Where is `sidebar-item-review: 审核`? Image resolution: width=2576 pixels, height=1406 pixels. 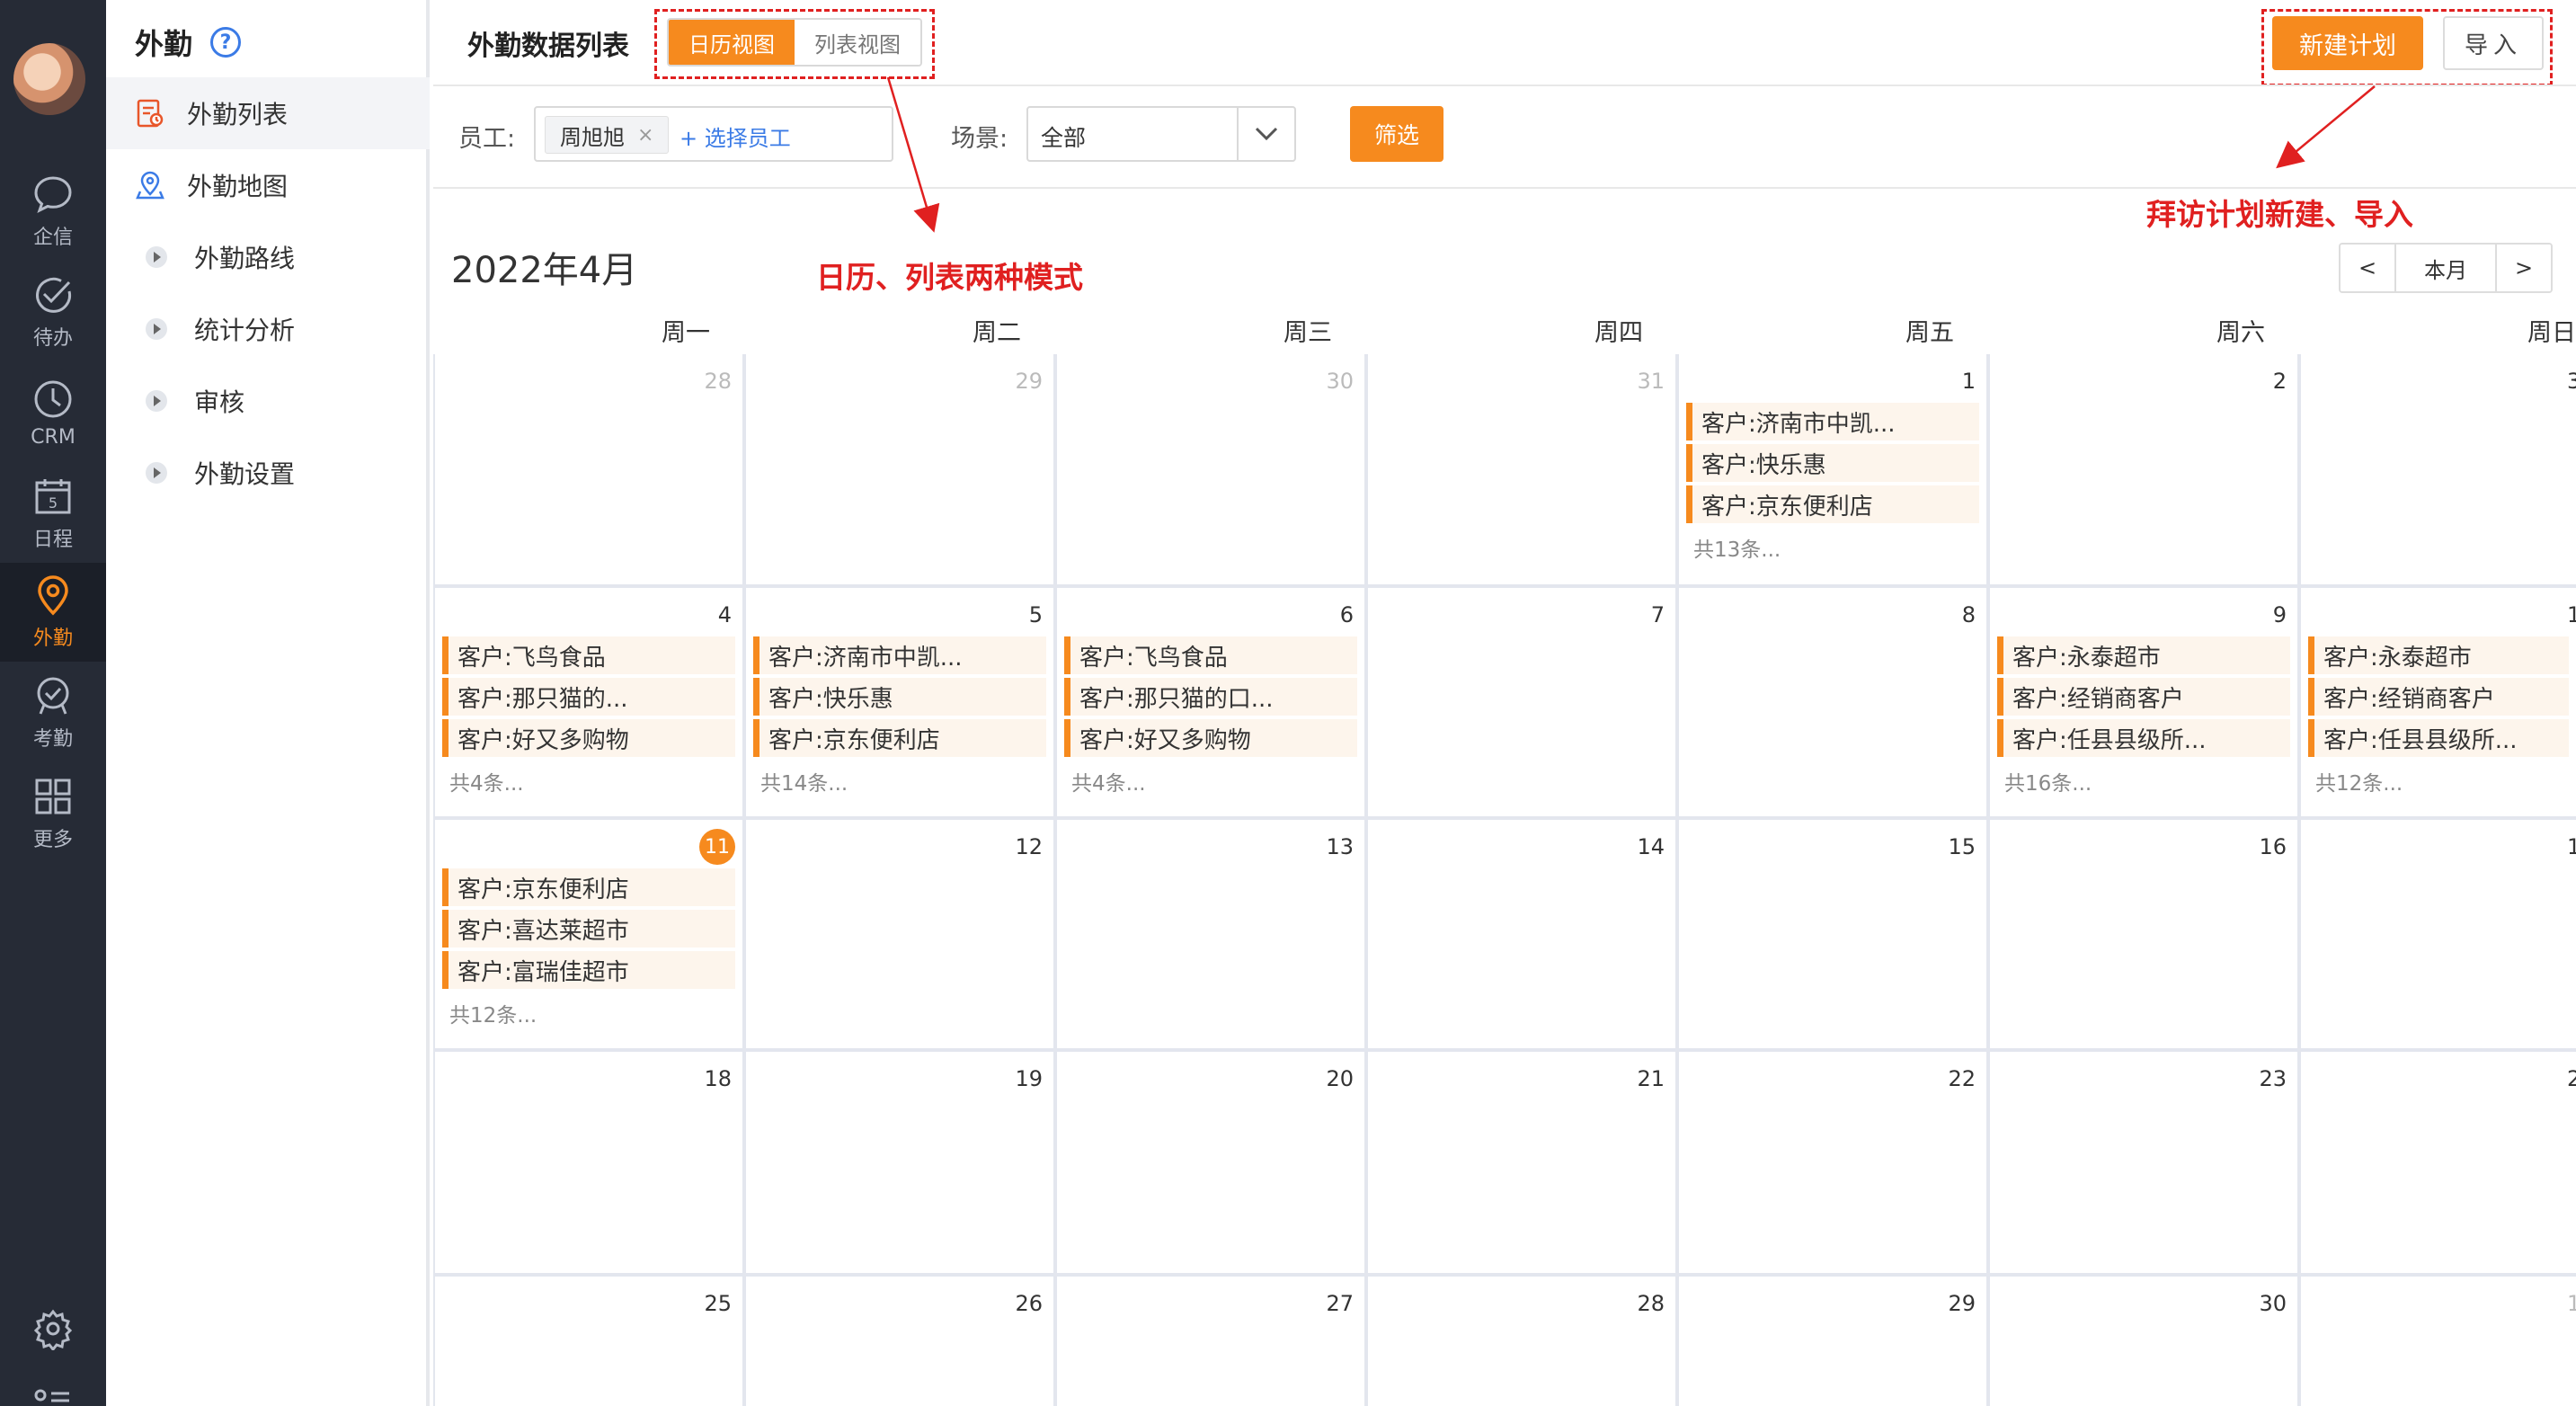
sidebar-item-review: 审核 is located at coordinates (268, 401).